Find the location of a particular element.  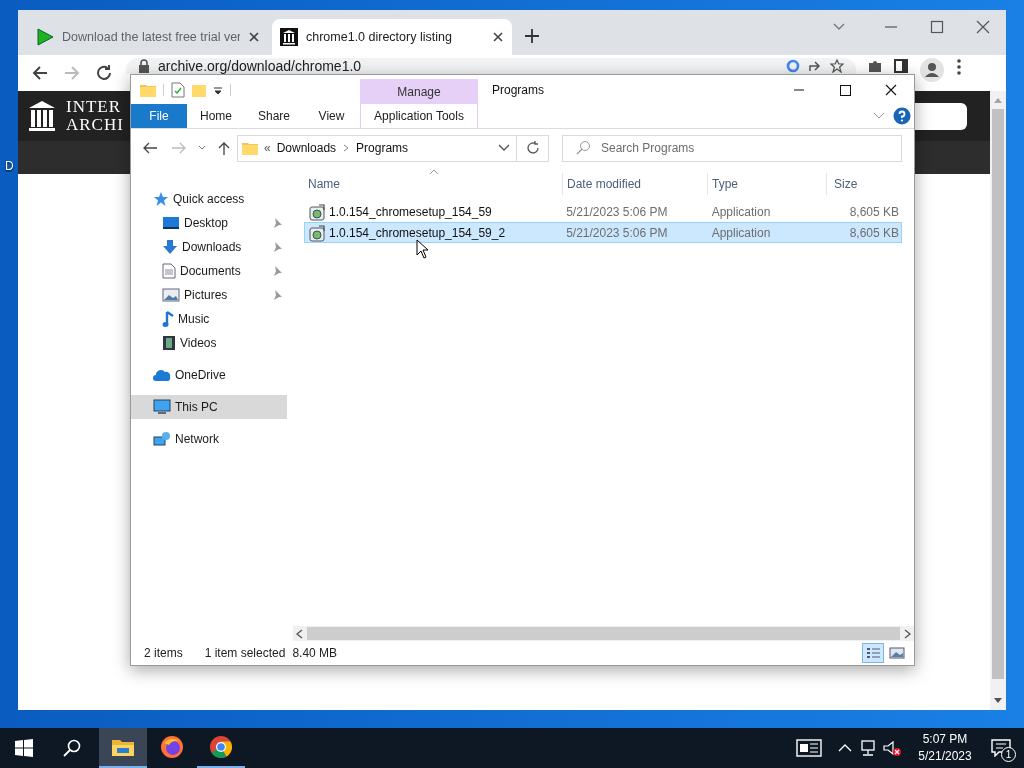

download-icon is located at coordinates (170, 247).